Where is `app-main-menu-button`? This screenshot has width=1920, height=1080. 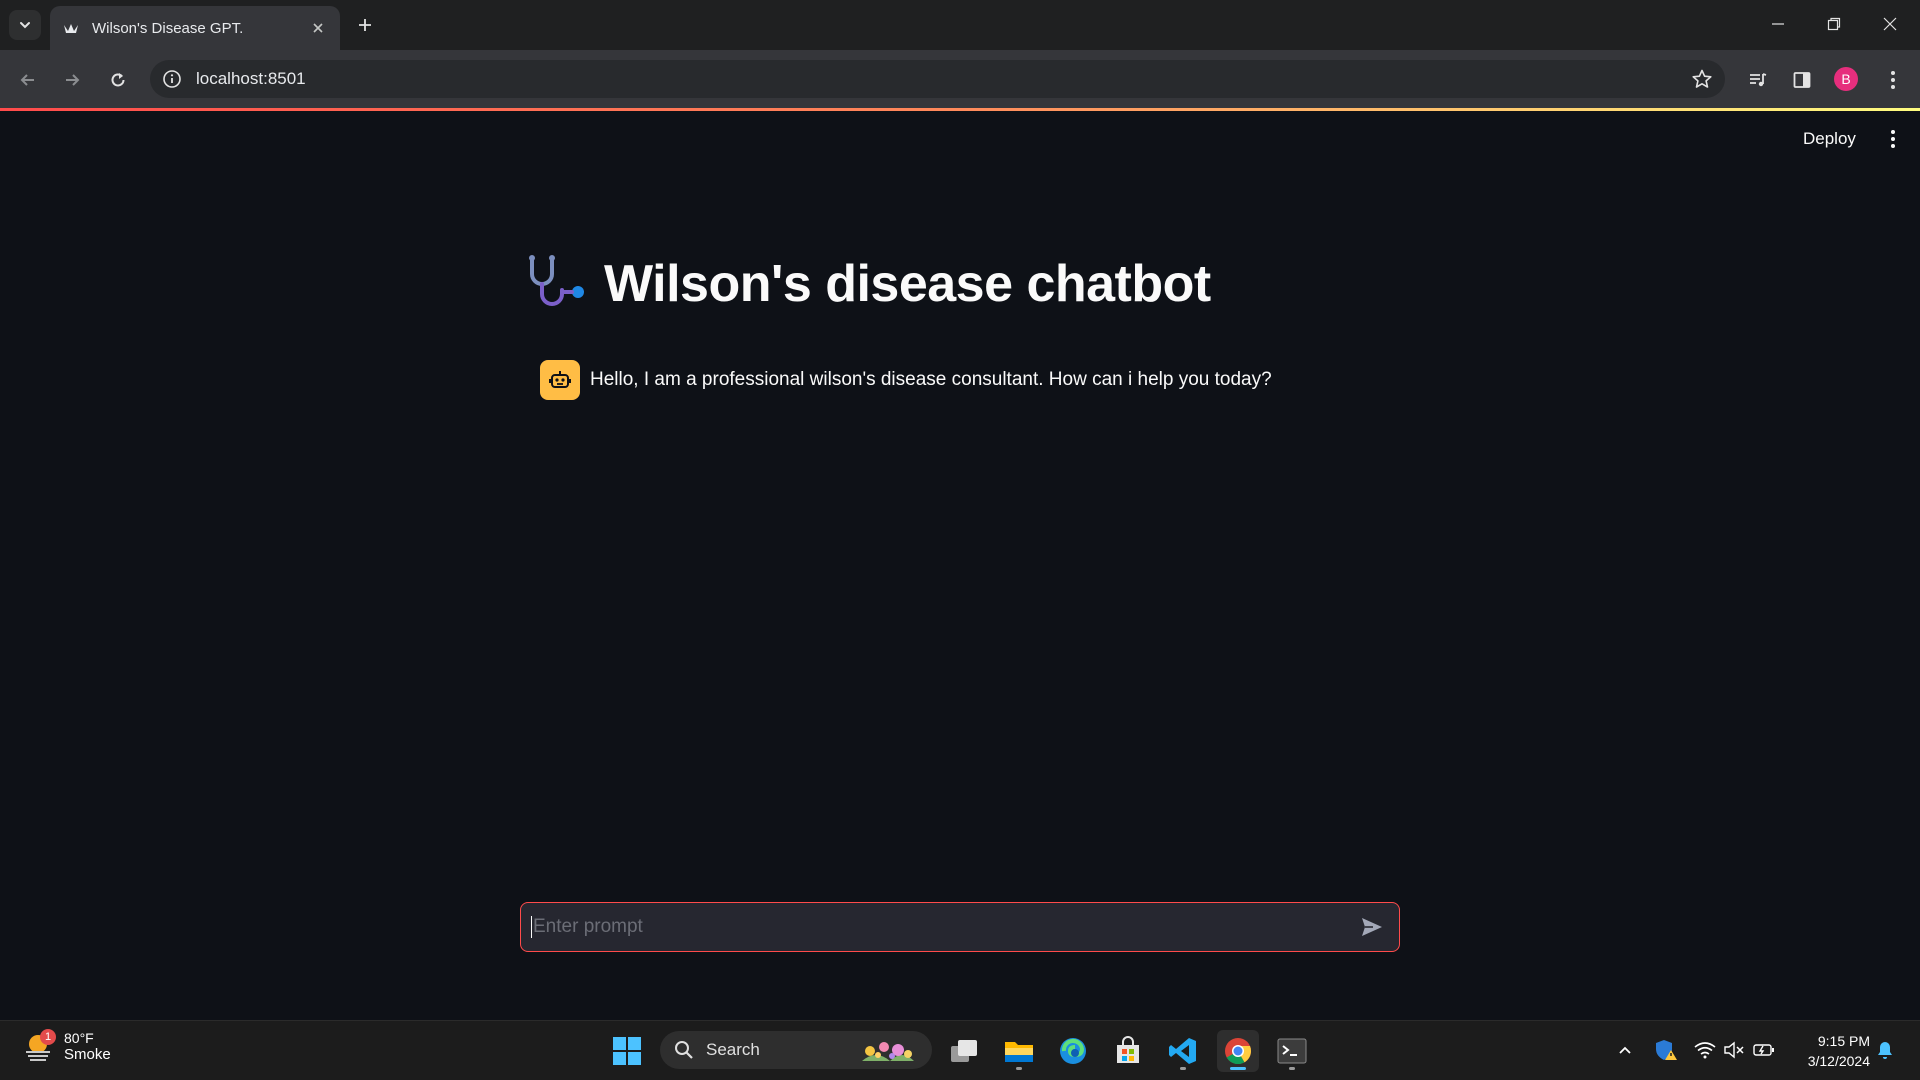 app-main-menu-button is located at coordinates (1893, 139).